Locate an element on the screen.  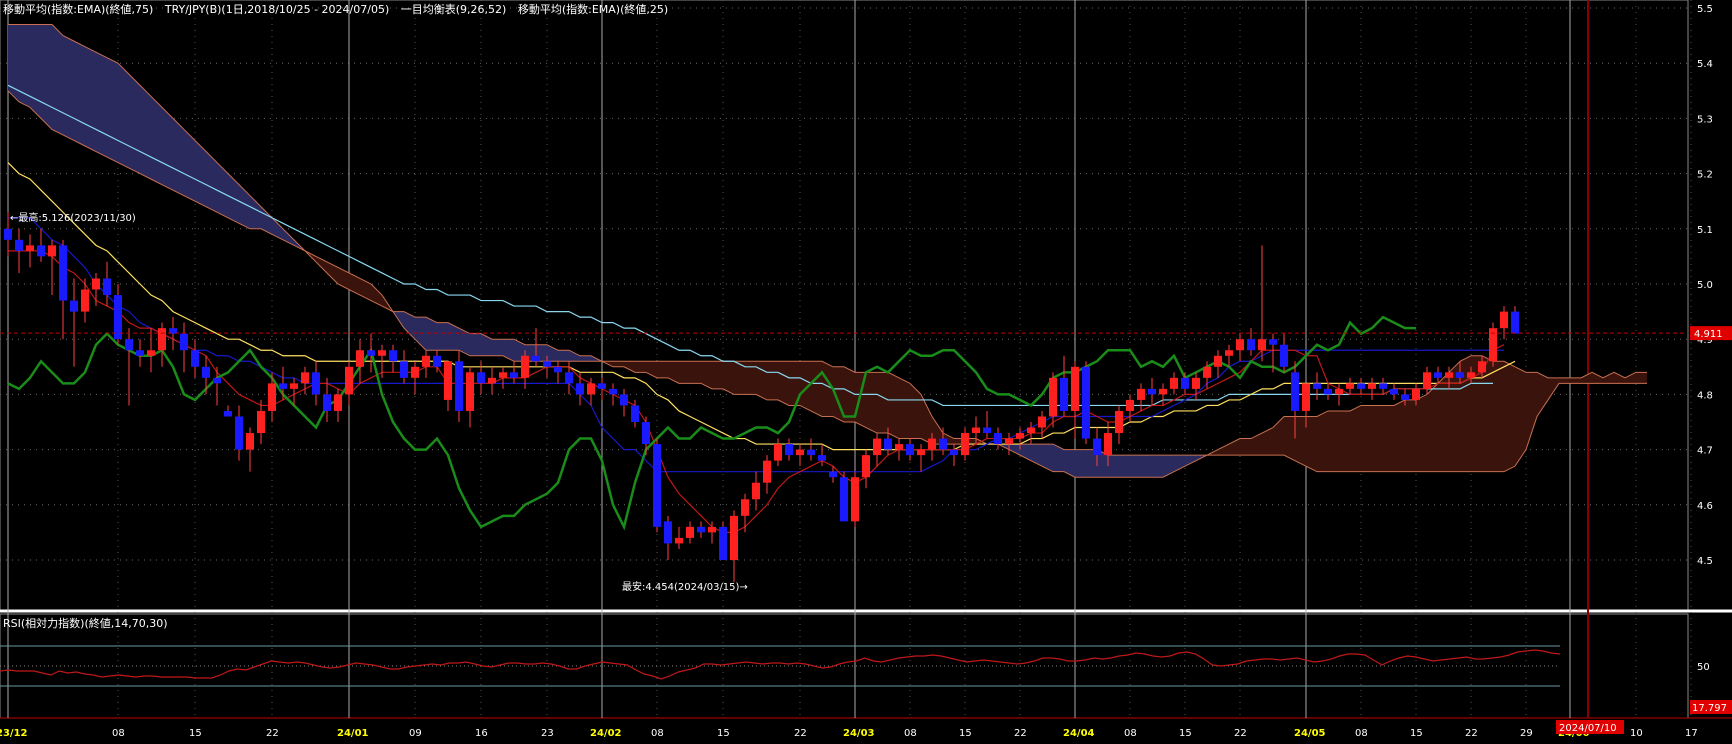
rsi-tag: 17.797 is located at coordinates (1709, 708).